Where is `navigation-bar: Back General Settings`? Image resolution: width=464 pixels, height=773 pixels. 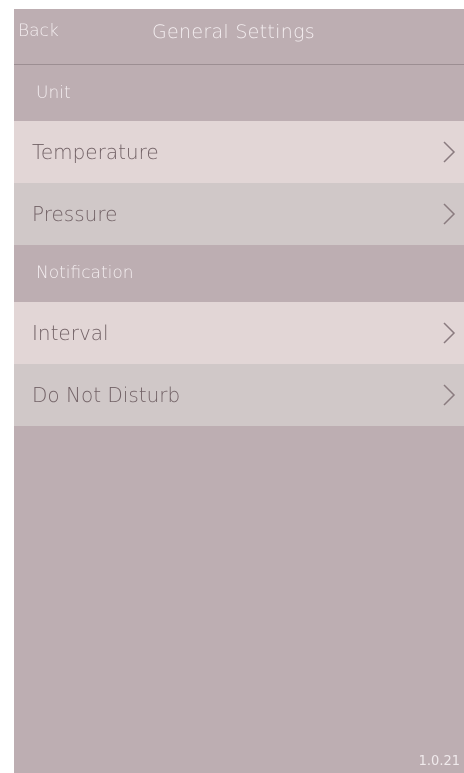
navigation-bar: Back General Settings is located at coordinates (239, 37).